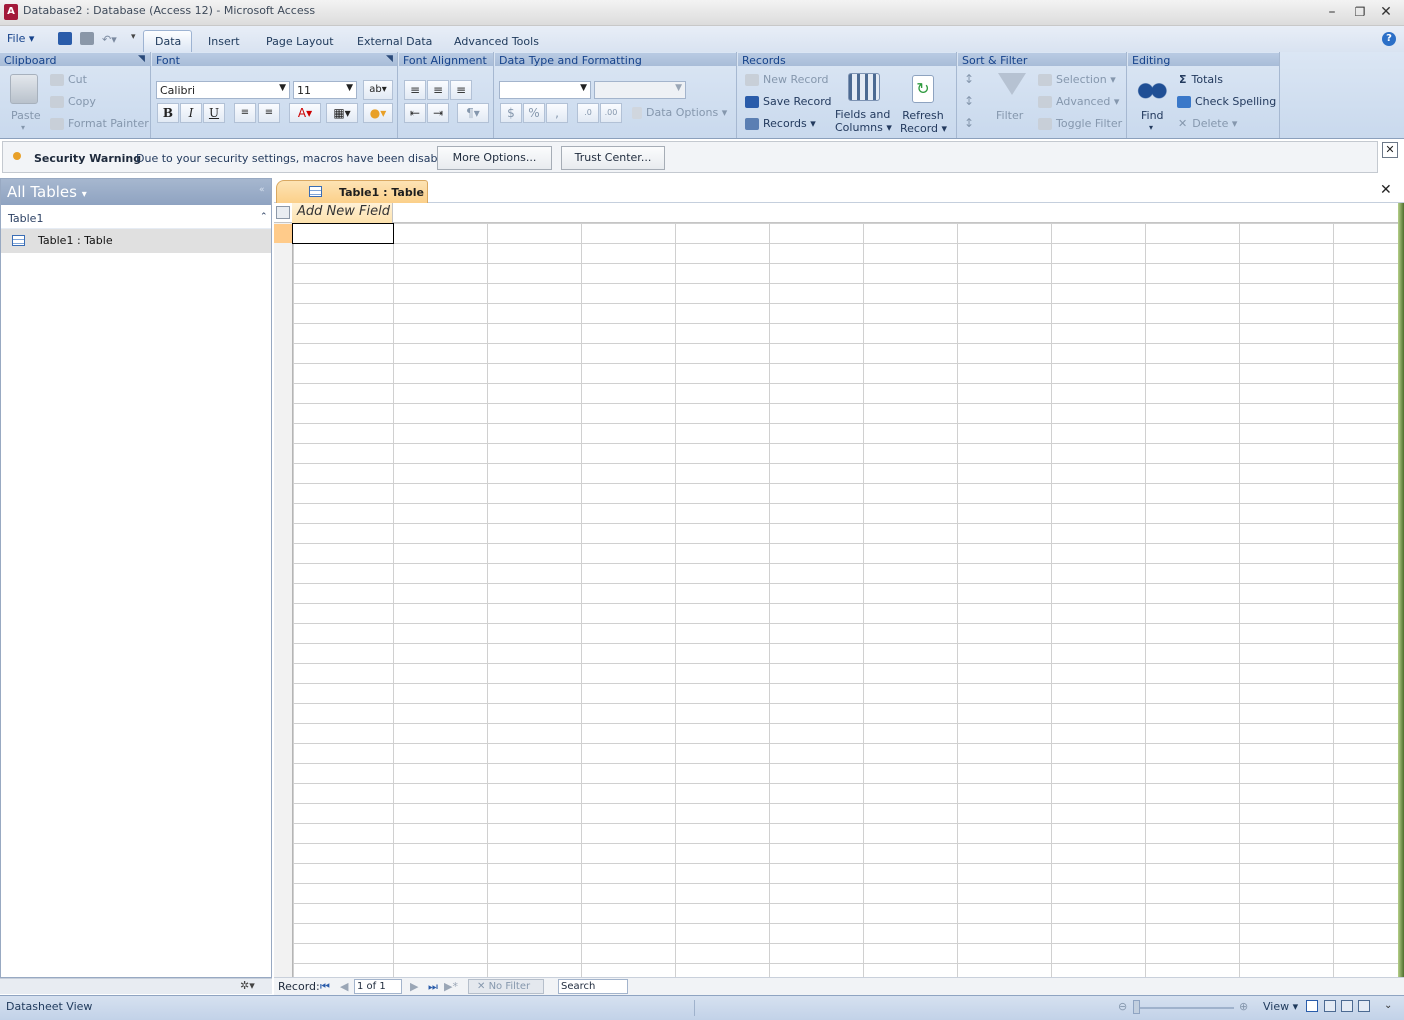  Describe the element at coordinates (247, 985) in the screenshot. I see `nav-options-icon: ✲▾` at that location.